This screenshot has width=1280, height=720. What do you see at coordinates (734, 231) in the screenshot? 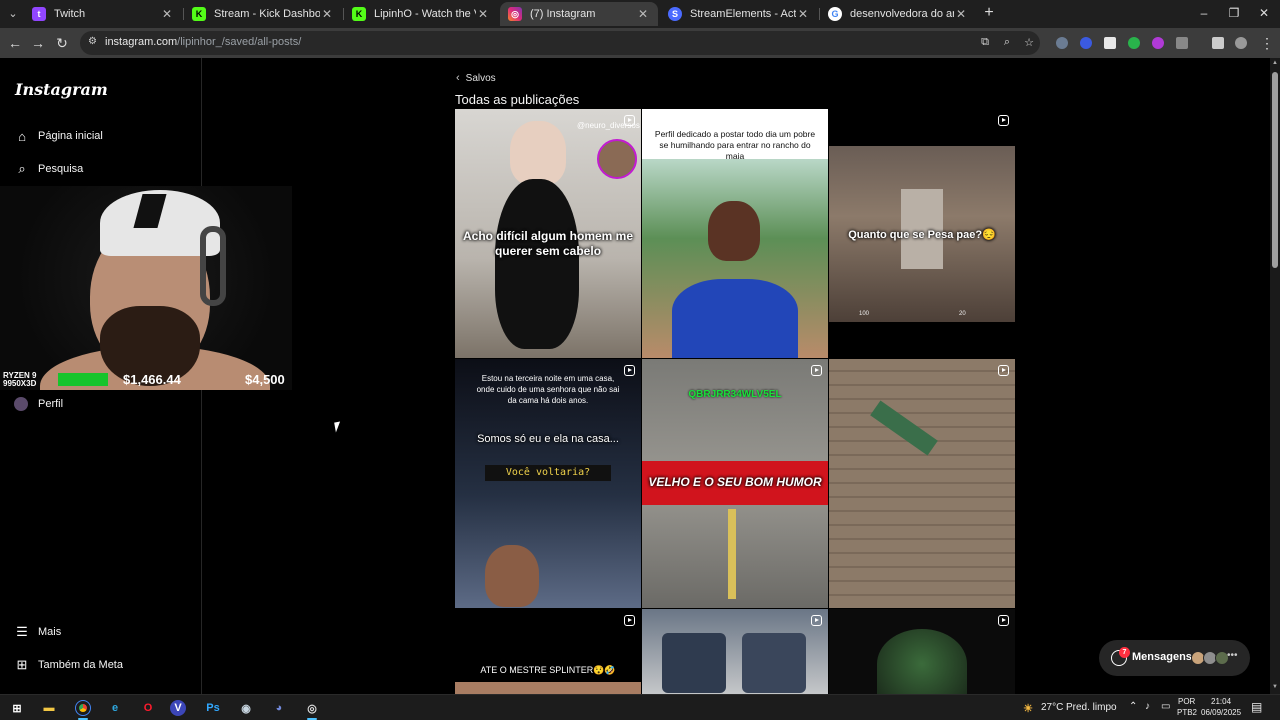
I see `post-figure-head` at bounding box center [734, 231].